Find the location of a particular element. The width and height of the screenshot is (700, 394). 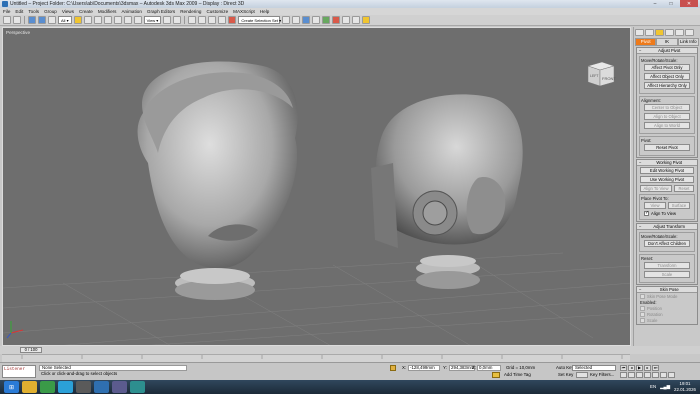

affect-hierarchy-only-button: Affect Hierarchy Only is located at coordinates (667, 85).